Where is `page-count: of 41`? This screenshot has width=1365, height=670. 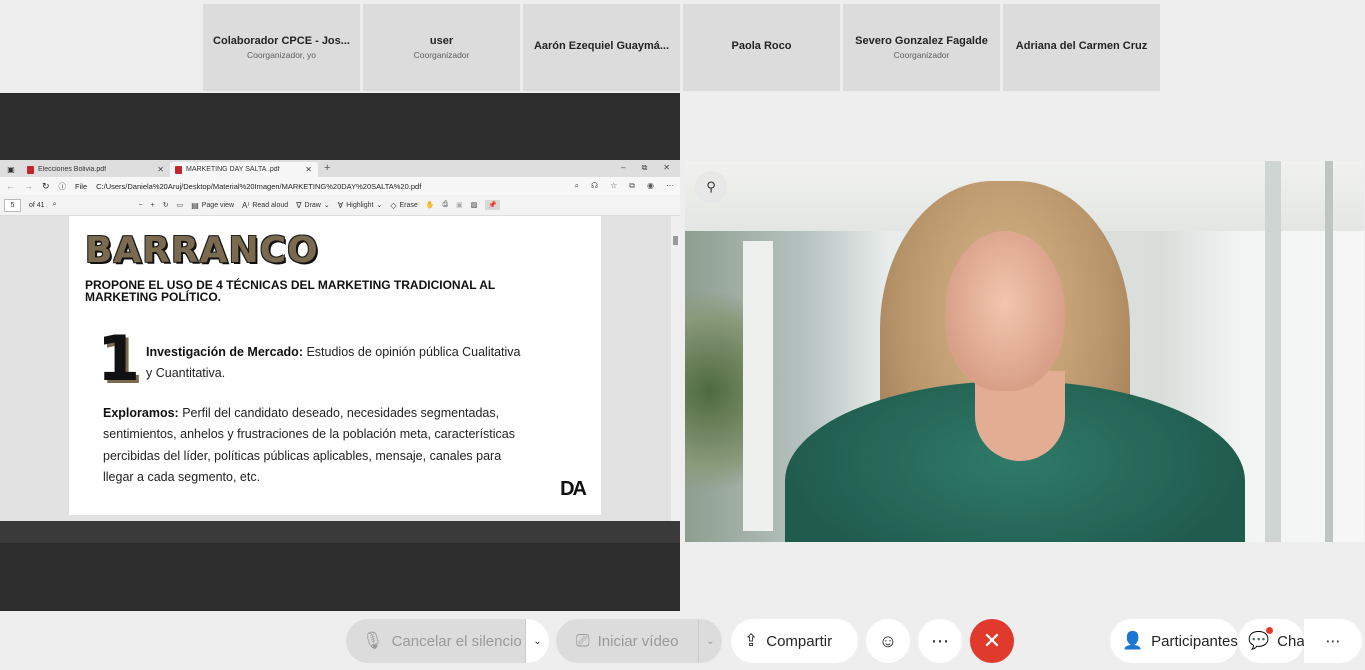 page-count: of 41 is located at coordinates (37, 205).